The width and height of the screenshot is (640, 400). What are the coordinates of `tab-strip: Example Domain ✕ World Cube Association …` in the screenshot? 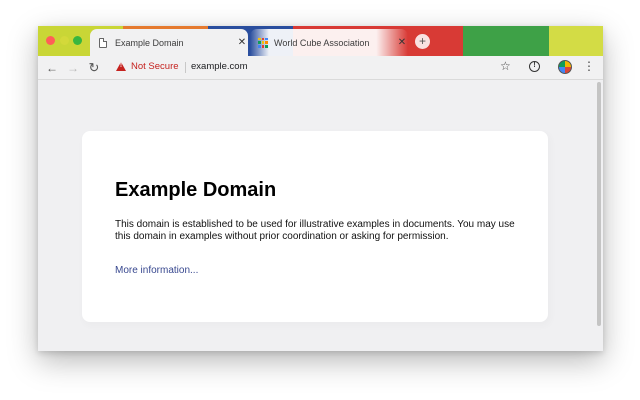 It's located at (320, 41).